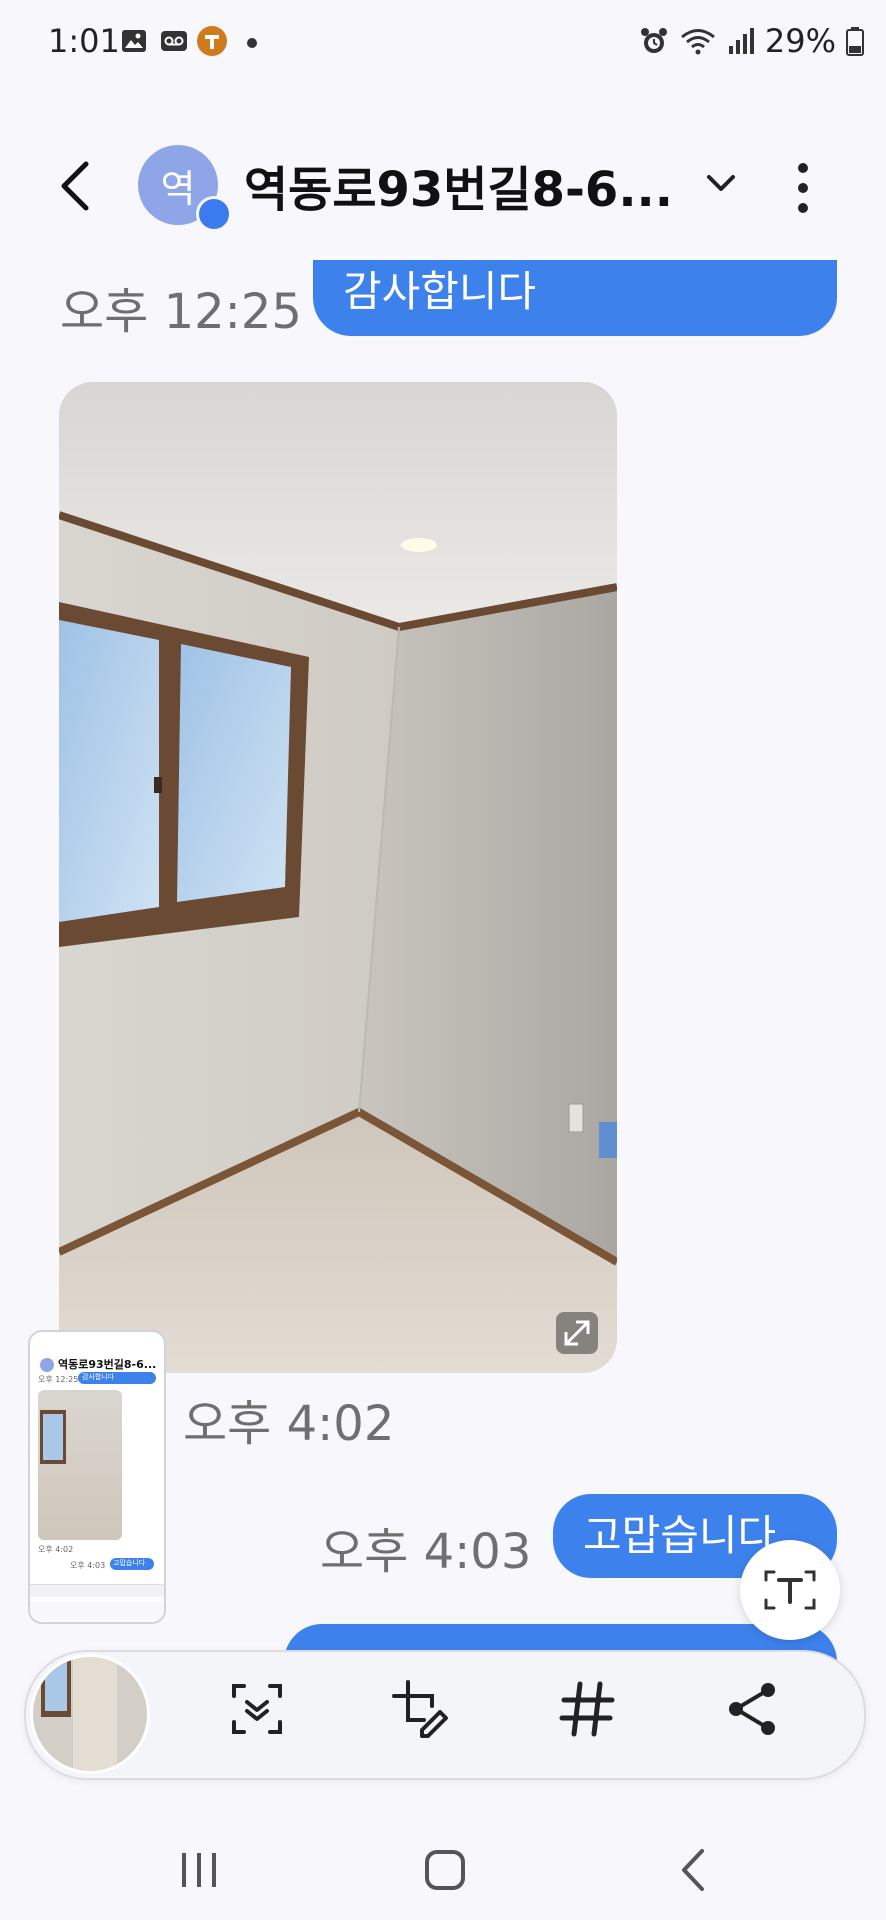  What do you see at coordinates (697, 42) in the screenshot?
I see `wifi-icon` at bounding box center [697, 42].